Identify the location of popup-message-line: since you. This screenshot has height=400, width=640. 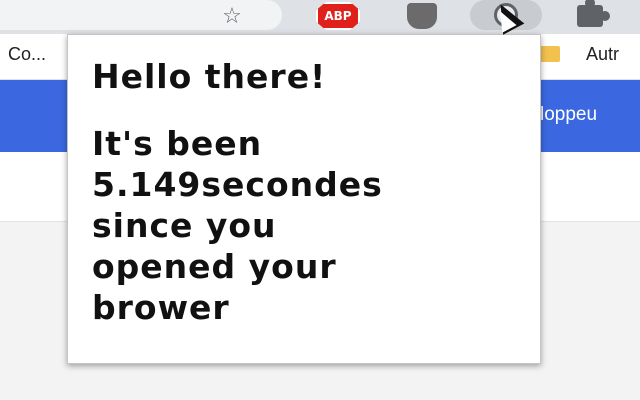
(184, 225).